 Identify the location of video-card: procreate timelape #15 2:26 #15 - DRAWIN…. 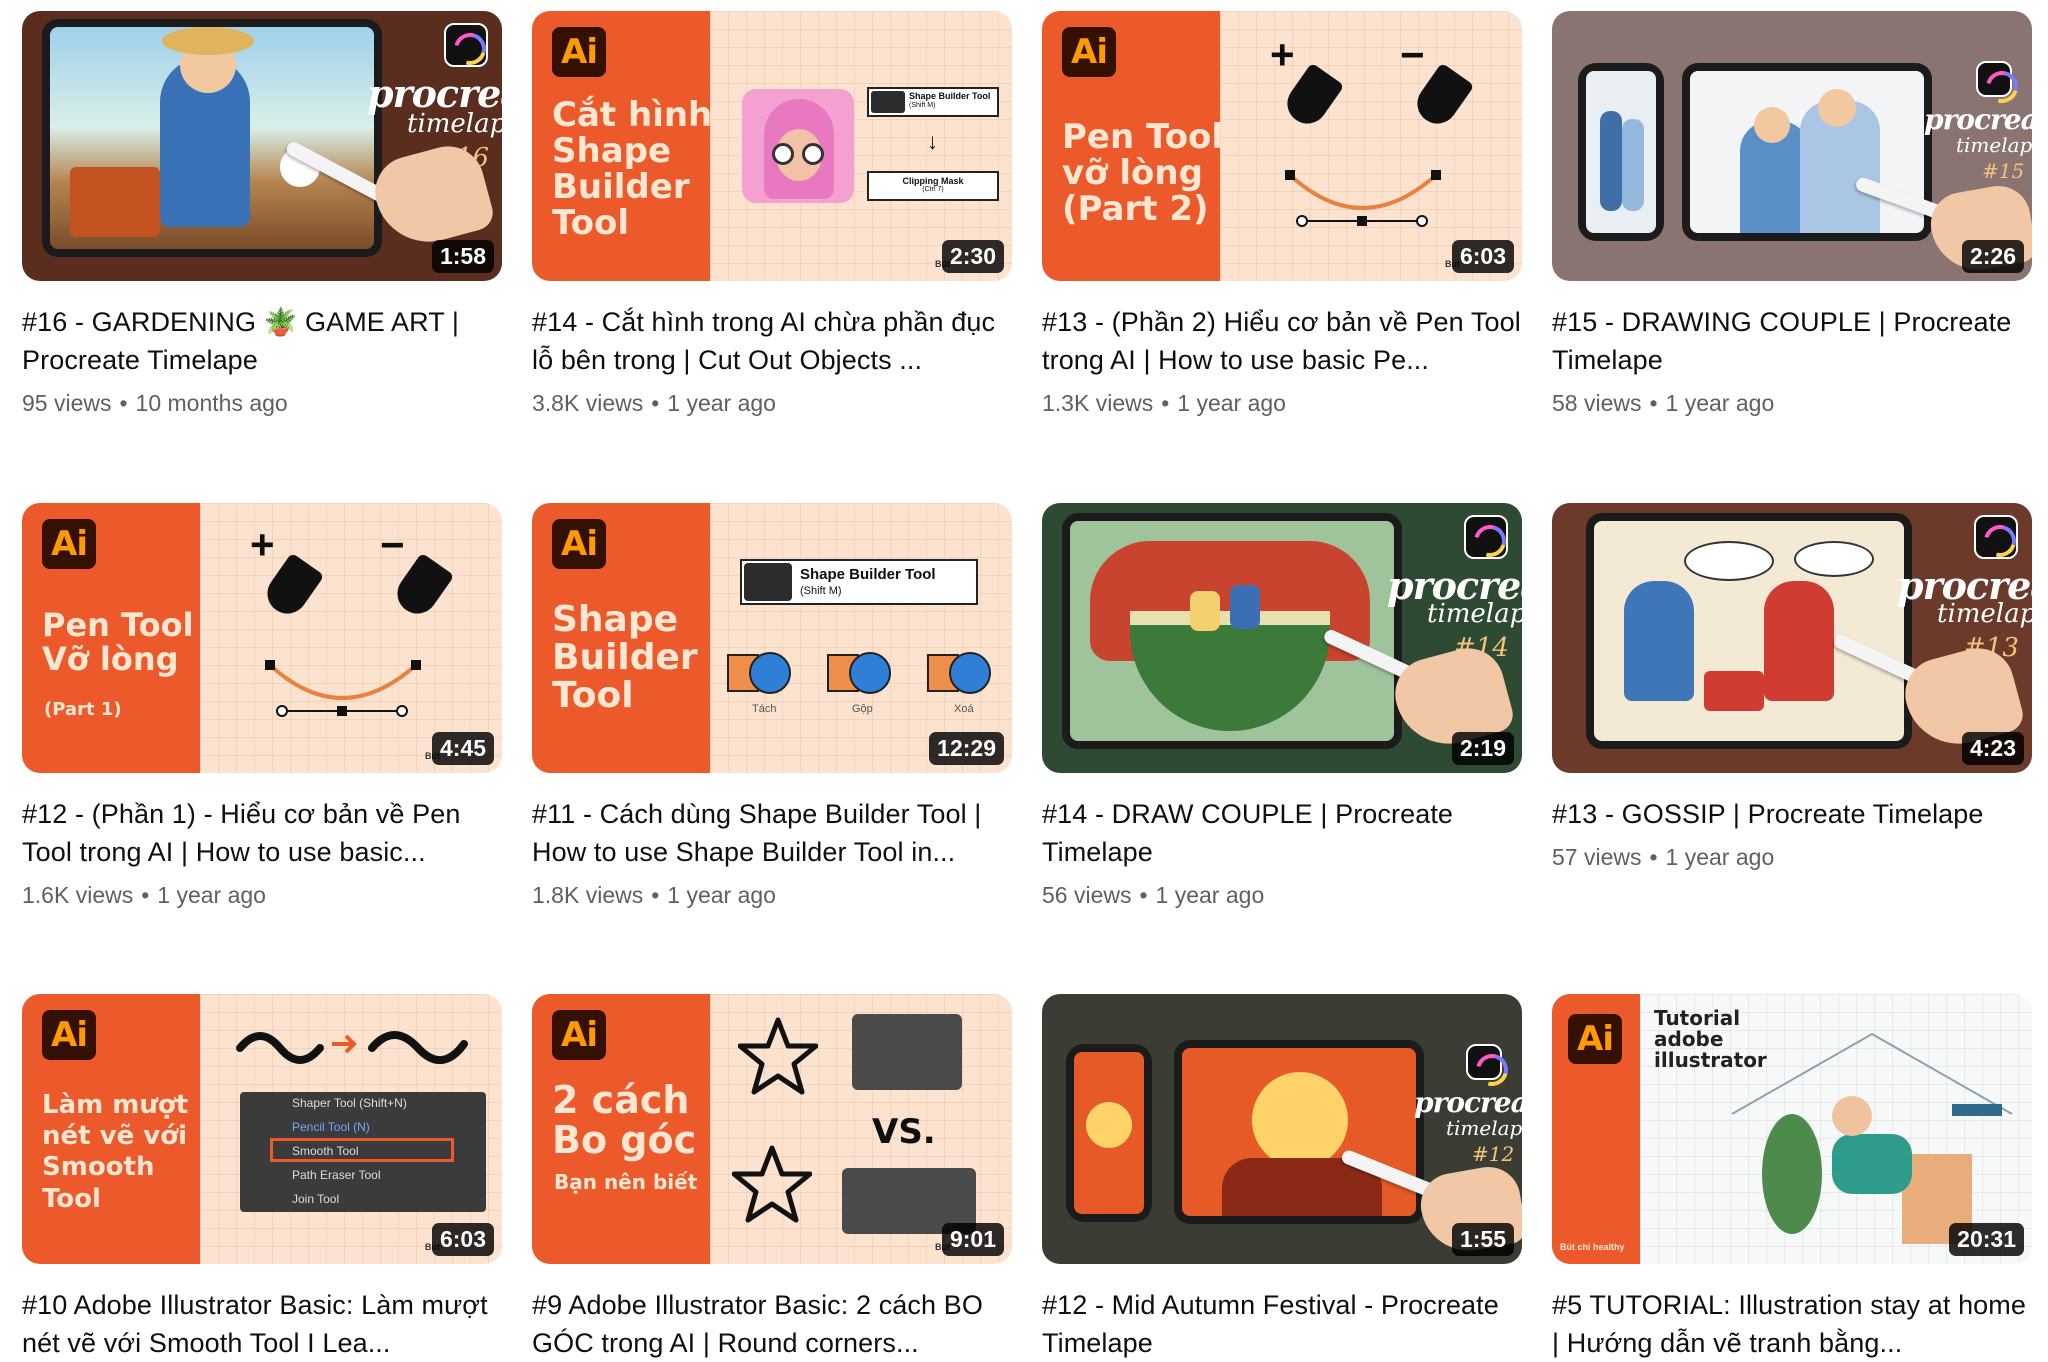
(1792, 215).